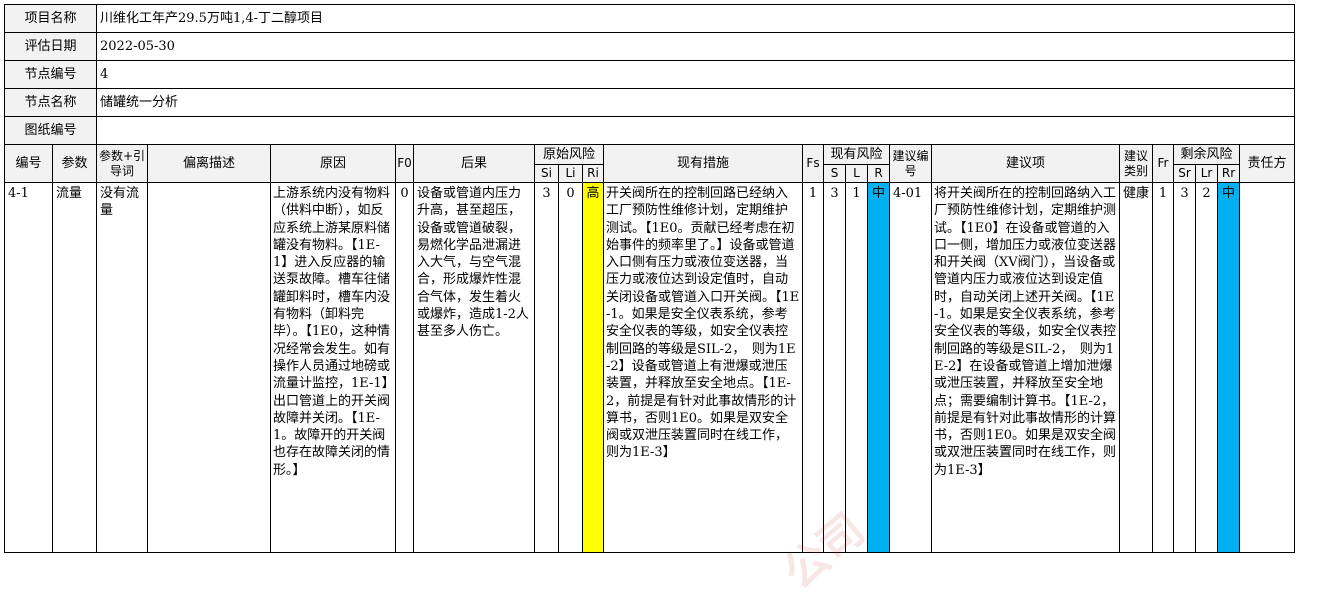  I want to click on header-current-risk: 现有风险, so click(856, 154).